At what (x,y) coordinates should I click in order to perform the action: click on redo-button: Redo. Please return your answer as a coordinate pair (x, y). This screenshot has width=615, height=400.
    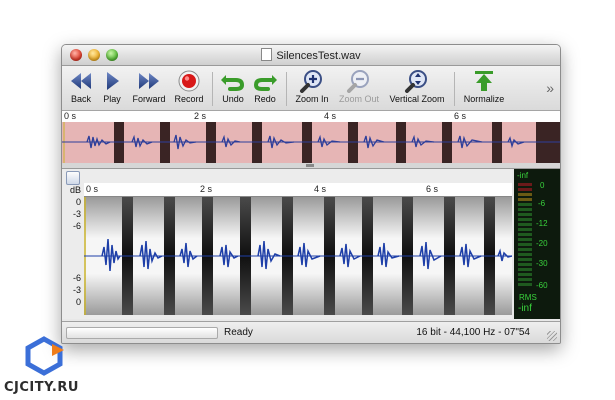
    Looking at the image, I should click on (265, 88).